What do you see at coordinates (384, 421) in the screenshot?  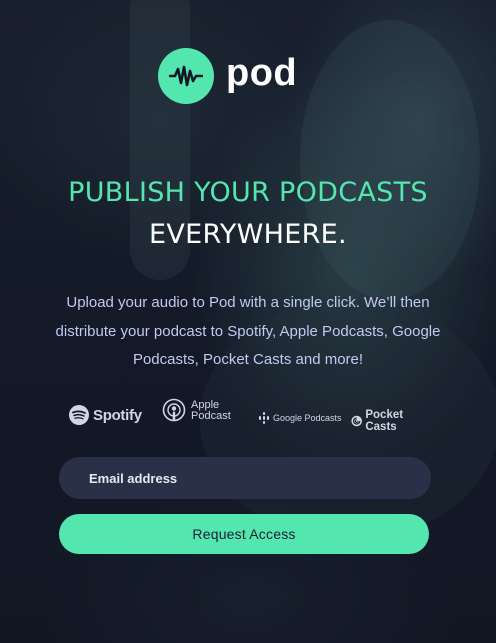 I see `pocket-casts-label: Pocket Casts` at bounding box center [384, 421].